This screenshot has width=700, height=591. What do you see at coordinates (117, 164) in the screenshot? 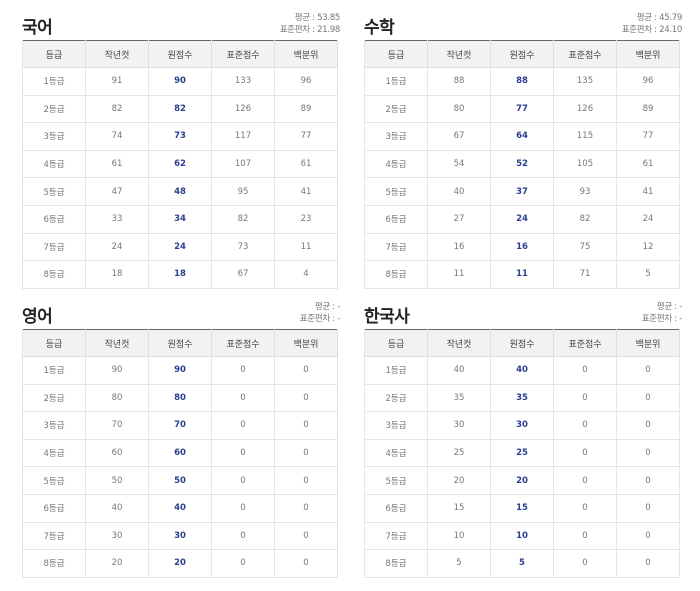
I see `cell-last-year-cut: 61` at bounding box center [117, 164].